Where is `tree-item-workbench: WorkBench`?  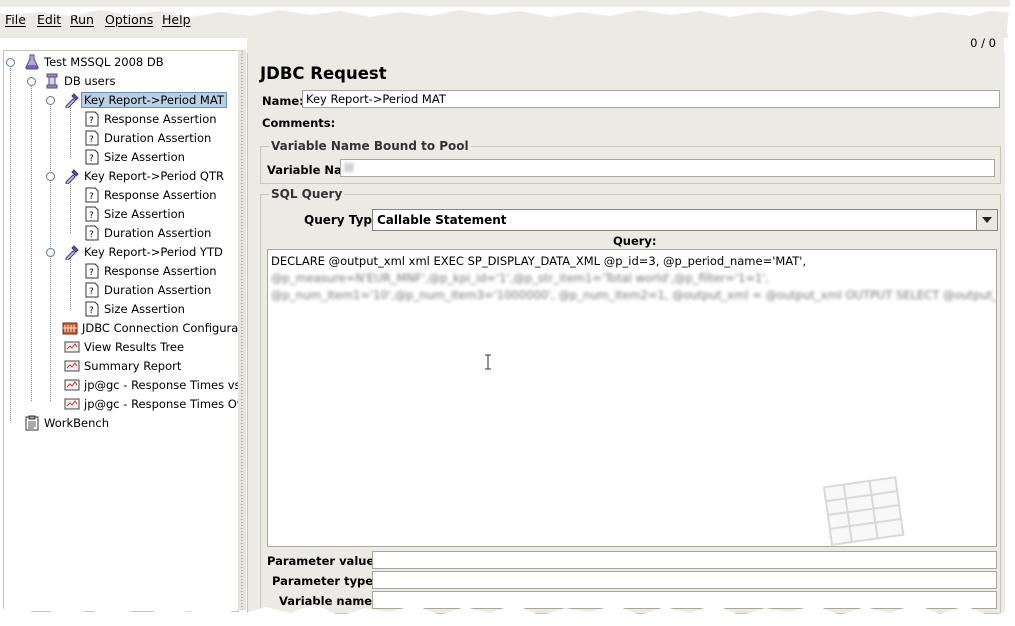
tree-item-workbench: WorkBench is located at coordinates (66, 423).